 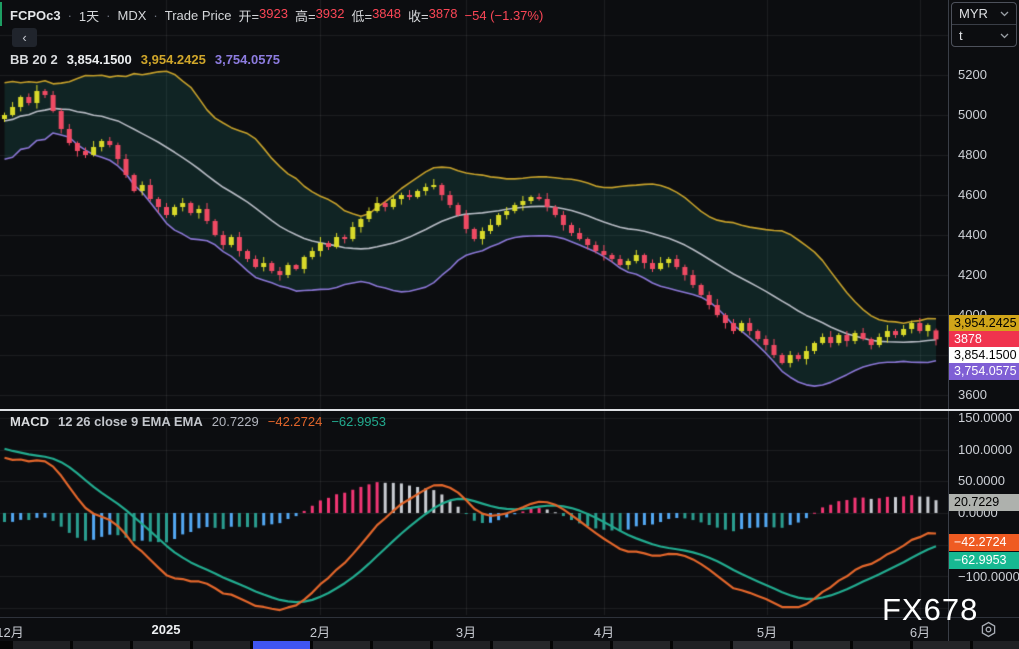 I want to click on symbol-button: FCPOc3, so click(x=35, y=15).